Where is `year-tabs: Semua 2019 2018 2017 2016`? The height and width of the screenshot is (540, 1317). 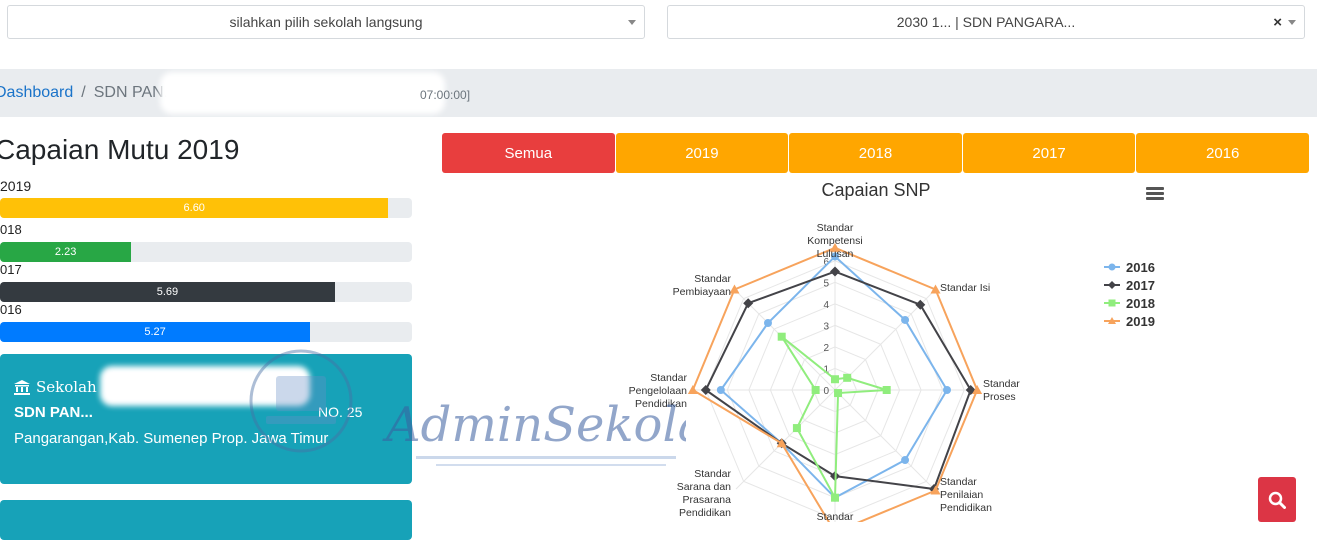 year-tabs: Semua 2019 2018 2017 2016 is located at coordinates (876, 153).